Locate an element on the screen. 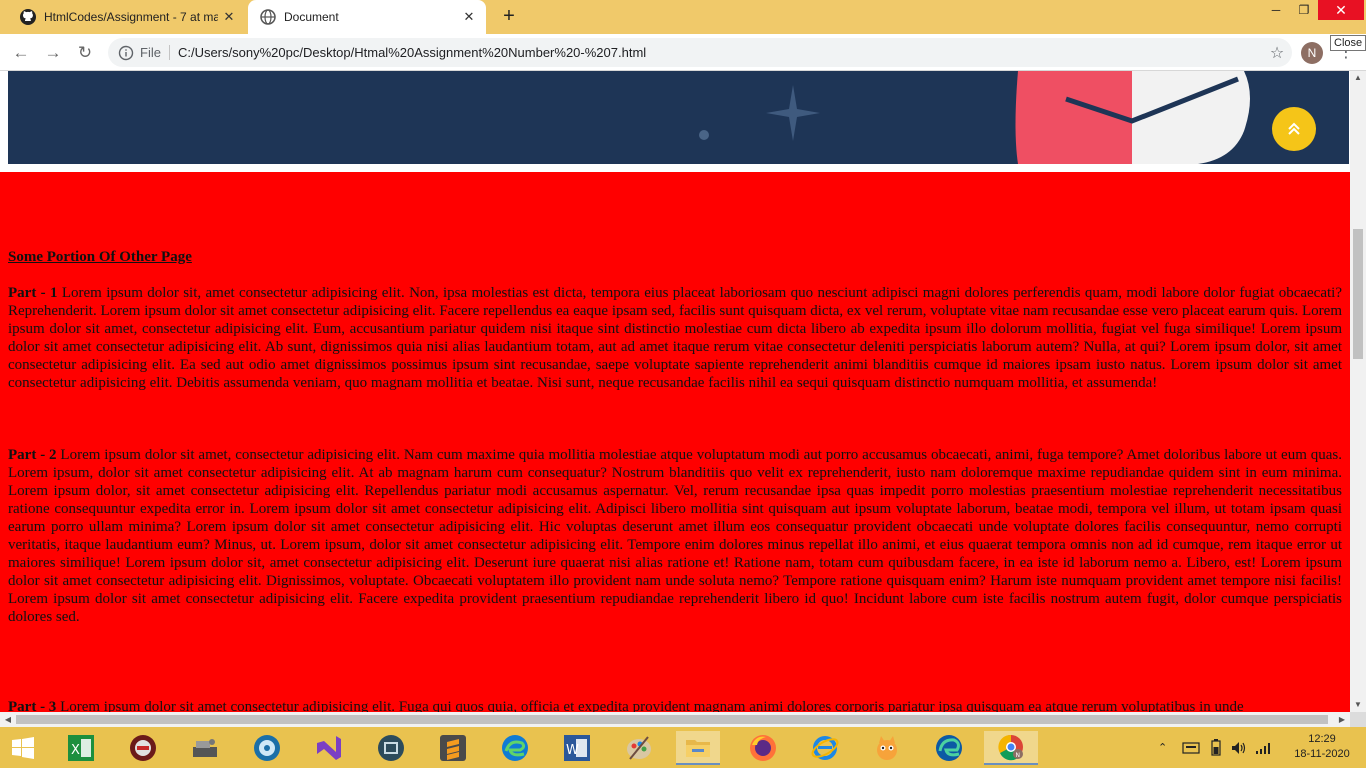 The height and width of the screenshot is (768, 1366). forward-icon: → is located at coordinates (53, 53).